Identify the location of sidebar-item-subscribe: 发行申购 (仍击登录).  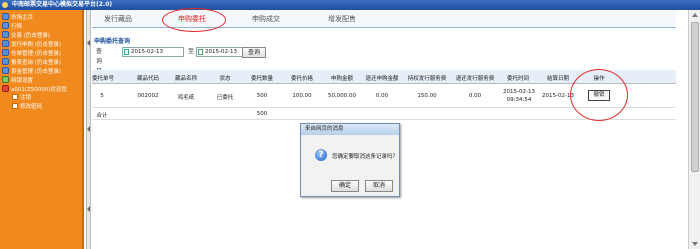
(31, 44).